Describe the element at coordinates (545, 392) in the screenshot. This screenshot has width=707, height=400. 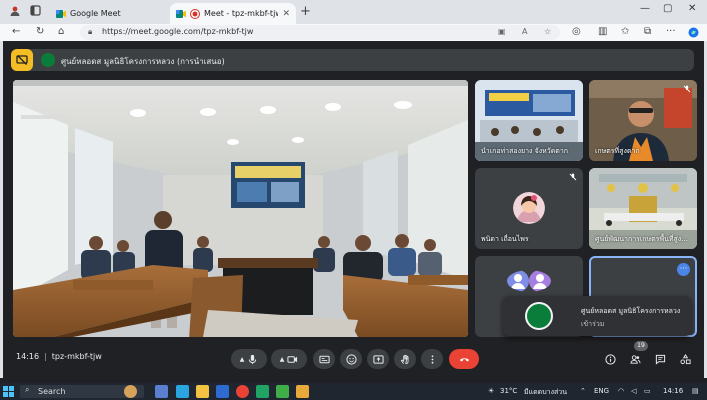
I see `weather-text: มีแดดบางส่วน` at that location.